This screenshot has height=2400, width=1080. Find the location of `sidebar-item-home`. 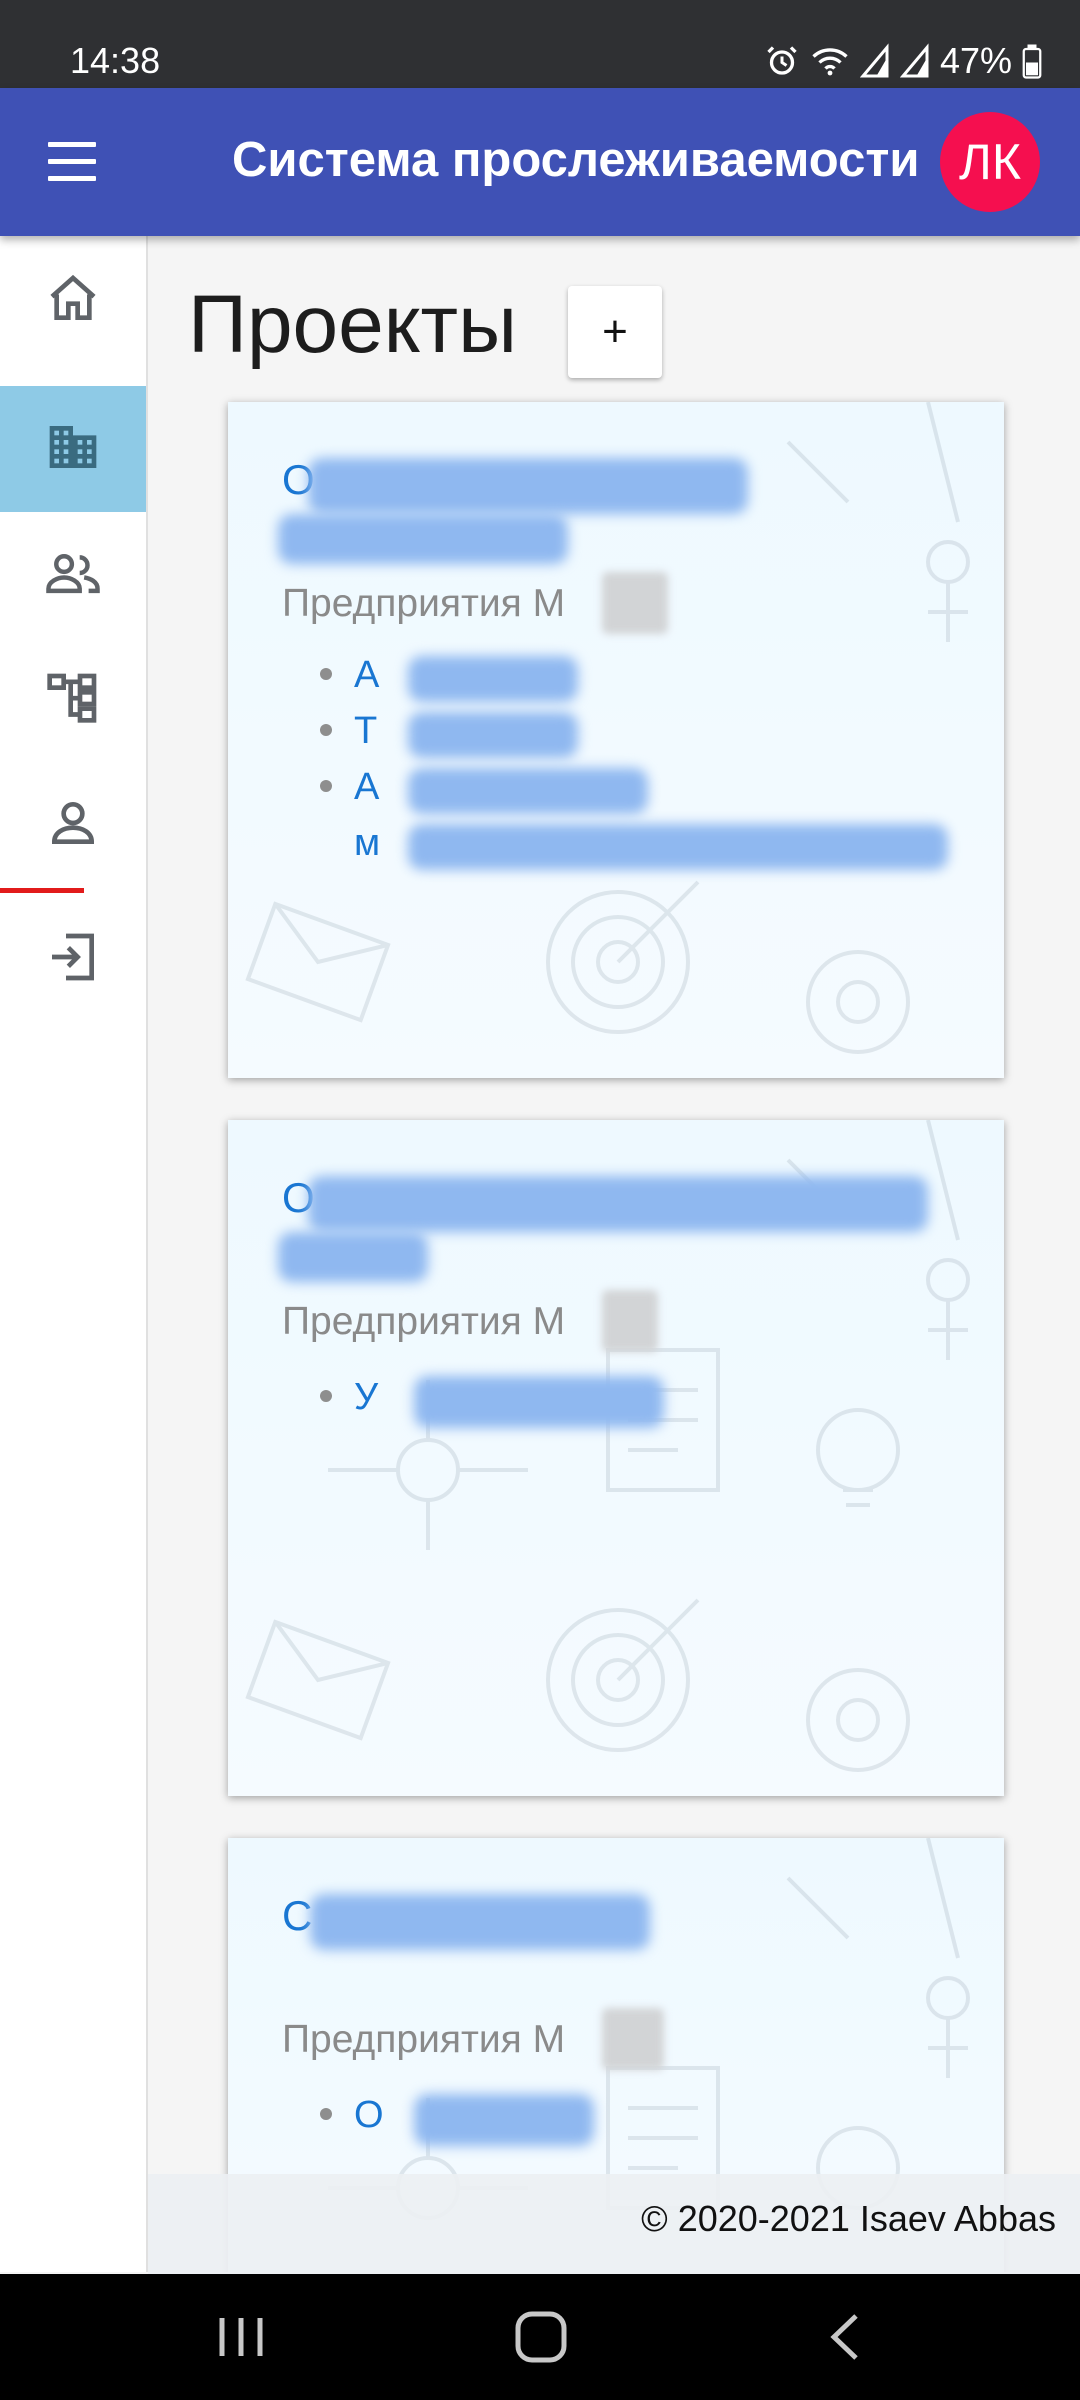

sidebar-item-home is located at coordinates (73, 301).